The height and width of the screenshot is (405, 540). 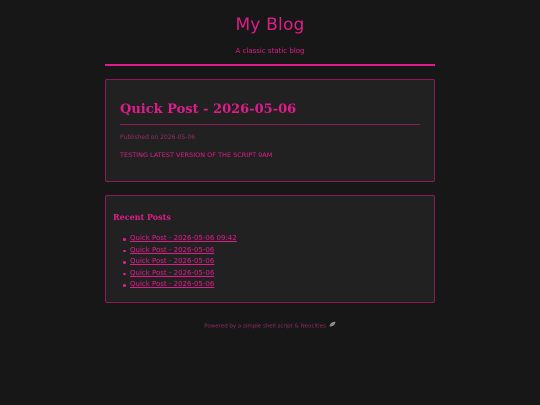 What do you see at coordinates (270, 51) in the screenshot?
I see `site-tagline: A classic static blog` at bounding box center [270, 51].